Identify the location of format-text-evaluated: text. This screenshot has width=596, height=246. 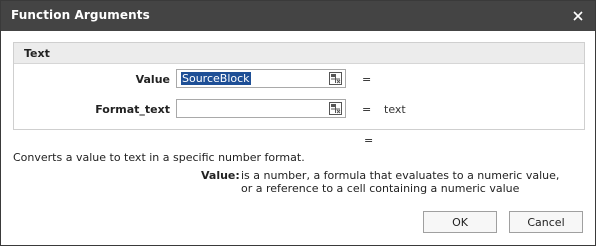
(395, 109).